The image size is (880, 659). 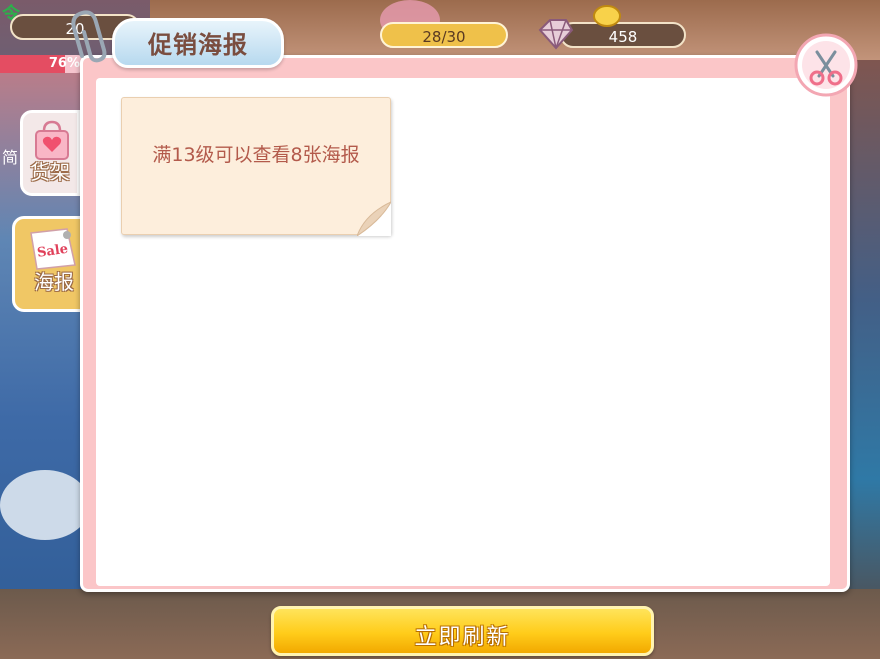 What do you see at coordinates (462, 637) in the screenshot?
I see `refresh-now-label: 立即刷新` at bounding box center [462, 637].